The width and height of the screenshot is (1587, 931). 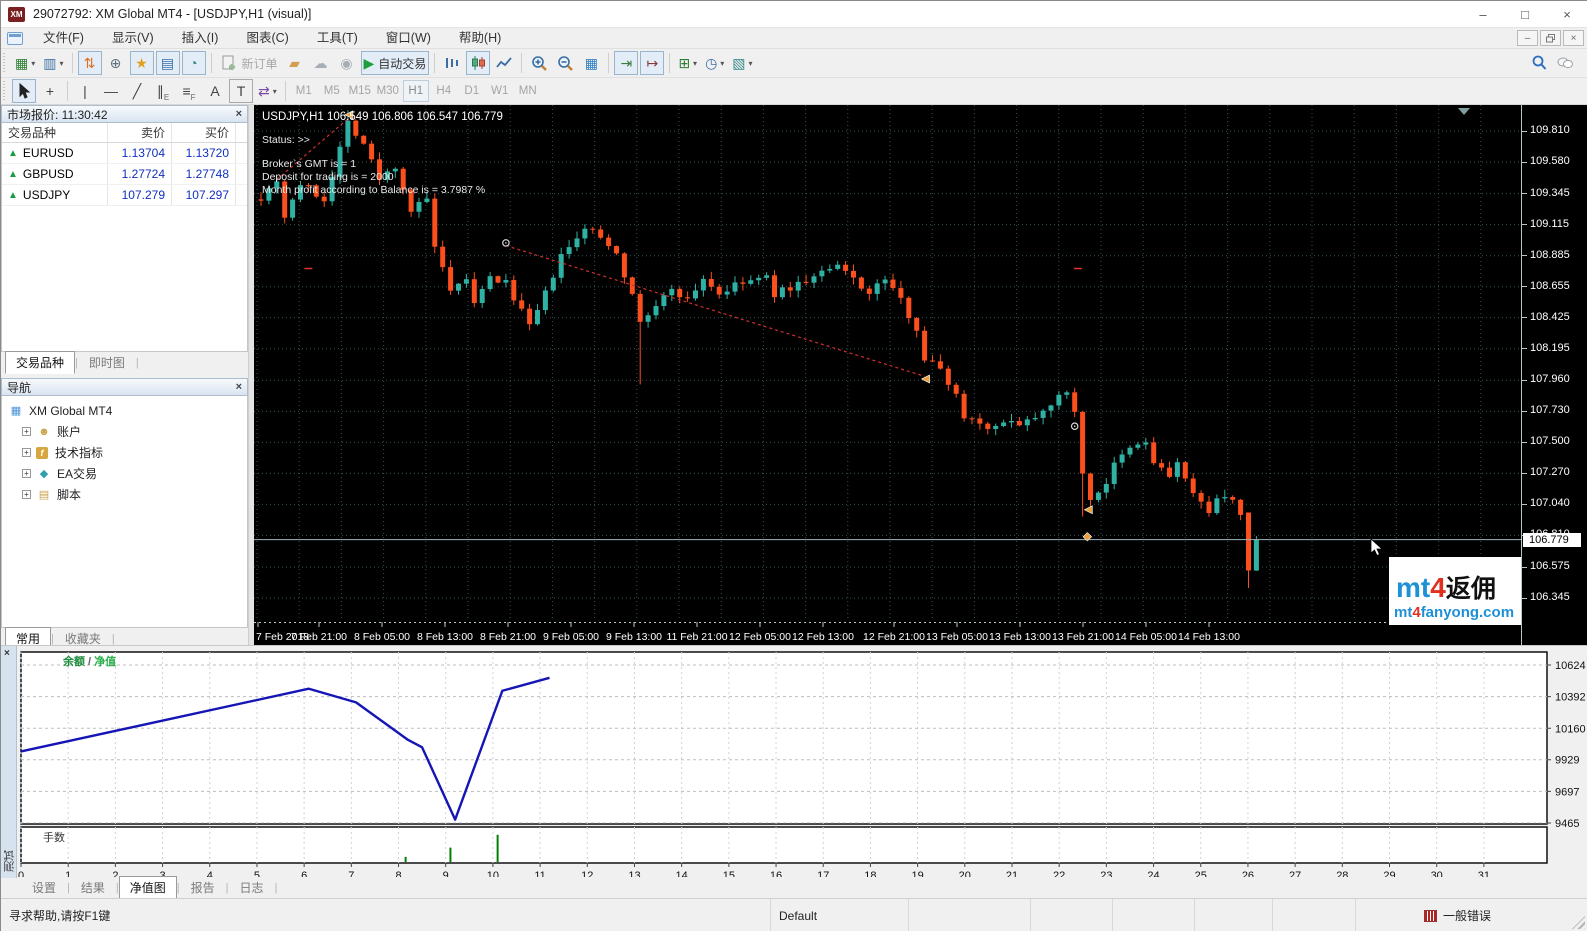 I want to click on market-watch-tab-2: 即时图, so click(x=107, y=362).